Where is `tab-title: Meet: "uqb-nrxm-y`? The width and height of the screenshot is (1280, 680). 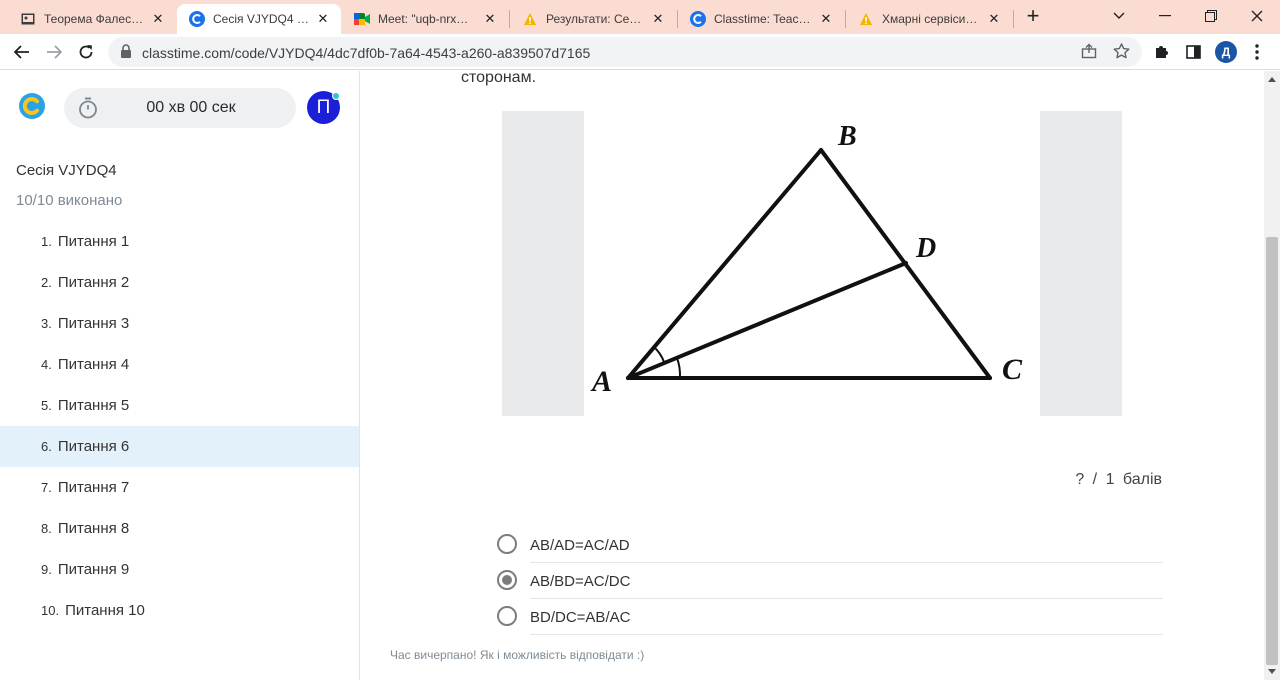
tab-title: Meet: "uqb-nrxm-y is located at coordinates (427, 19).